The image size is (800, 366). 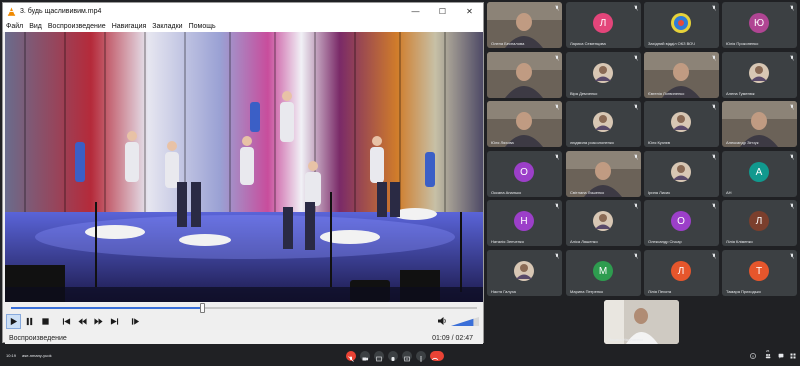 What do you see at coordinates (603, 174) in the screenshot?
I see `participant-tile: Світлана Ляшенко` at bounding box center [603, 174].